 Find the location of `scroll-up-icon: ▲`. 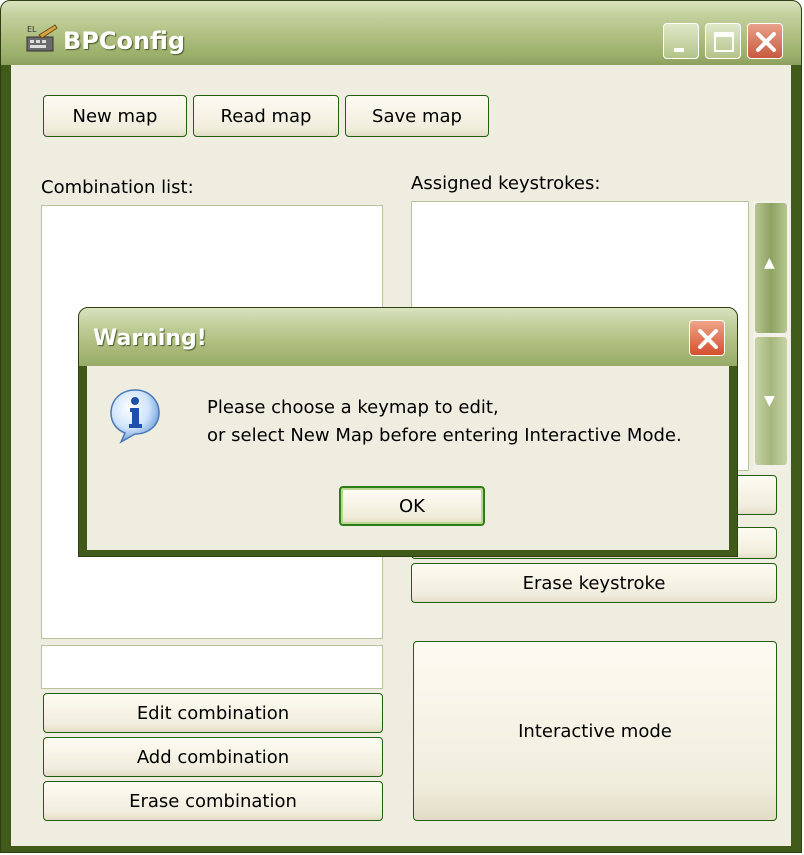

scroll-up-icon: ▲ is located at coordinates (769, 263).